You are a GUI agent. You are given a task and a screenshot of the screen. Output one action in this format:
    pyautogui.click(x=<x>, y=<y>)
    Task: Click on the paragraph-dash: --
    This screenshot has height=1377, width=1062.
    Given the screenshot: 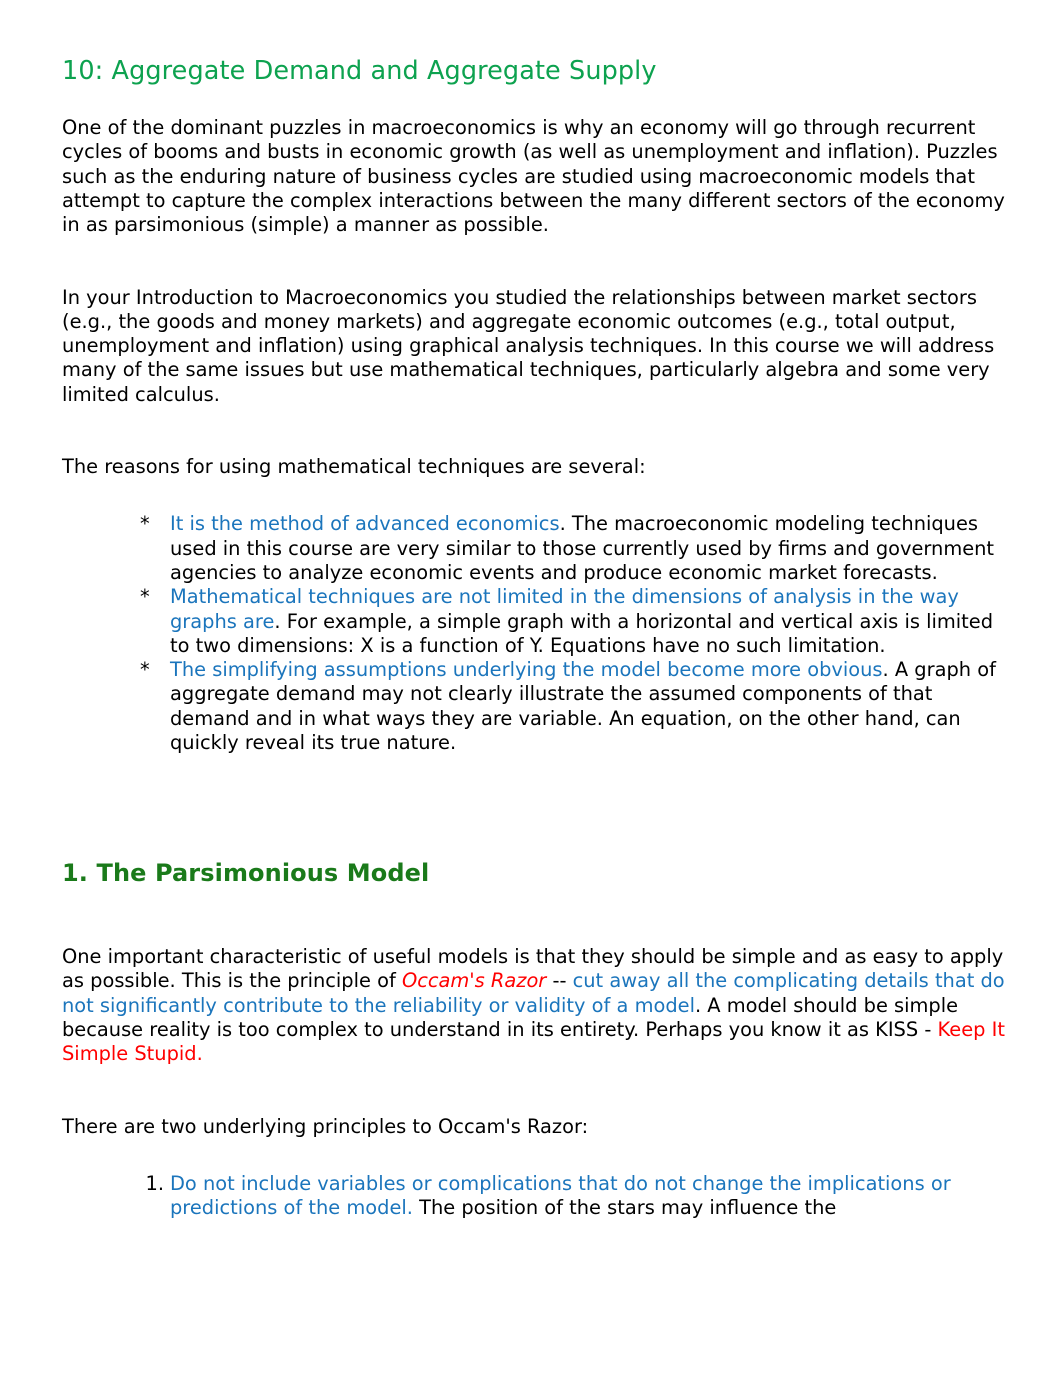 What is the action you would take?
    pyautogui.click(x=559, y=981)
    